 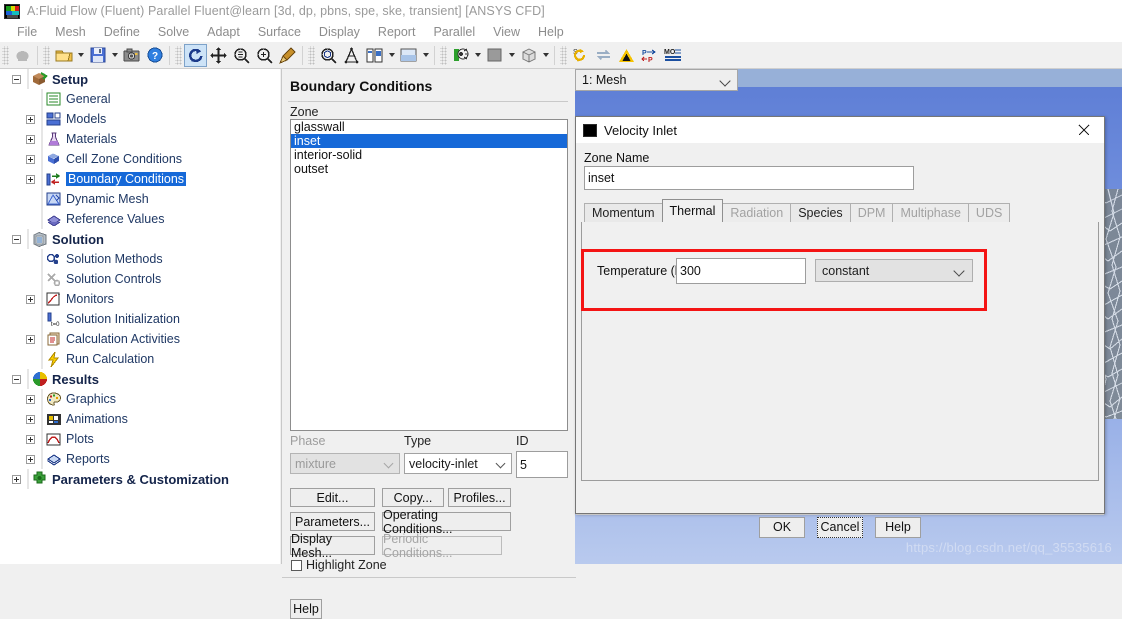 What do you see at coordinates (454, 32) in the screenshot?
I see `menu-item-parallel: Parallel` at bounding box center [454, 32].